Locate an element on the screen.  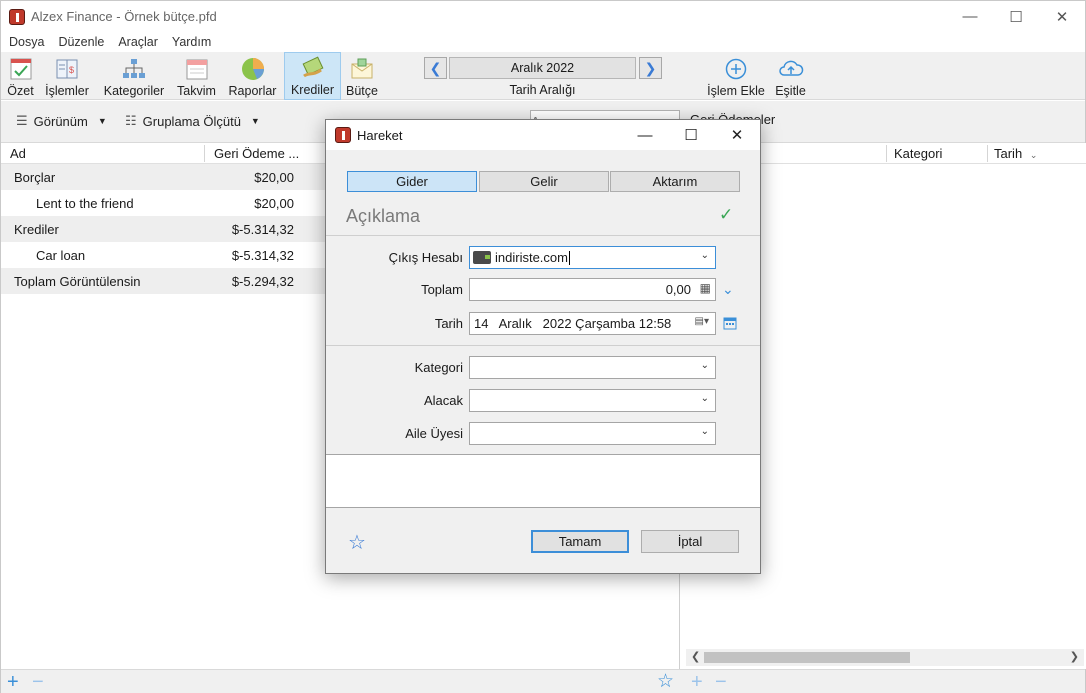
period-selector: Aralık 2022 is located at coordinates (542, 68).